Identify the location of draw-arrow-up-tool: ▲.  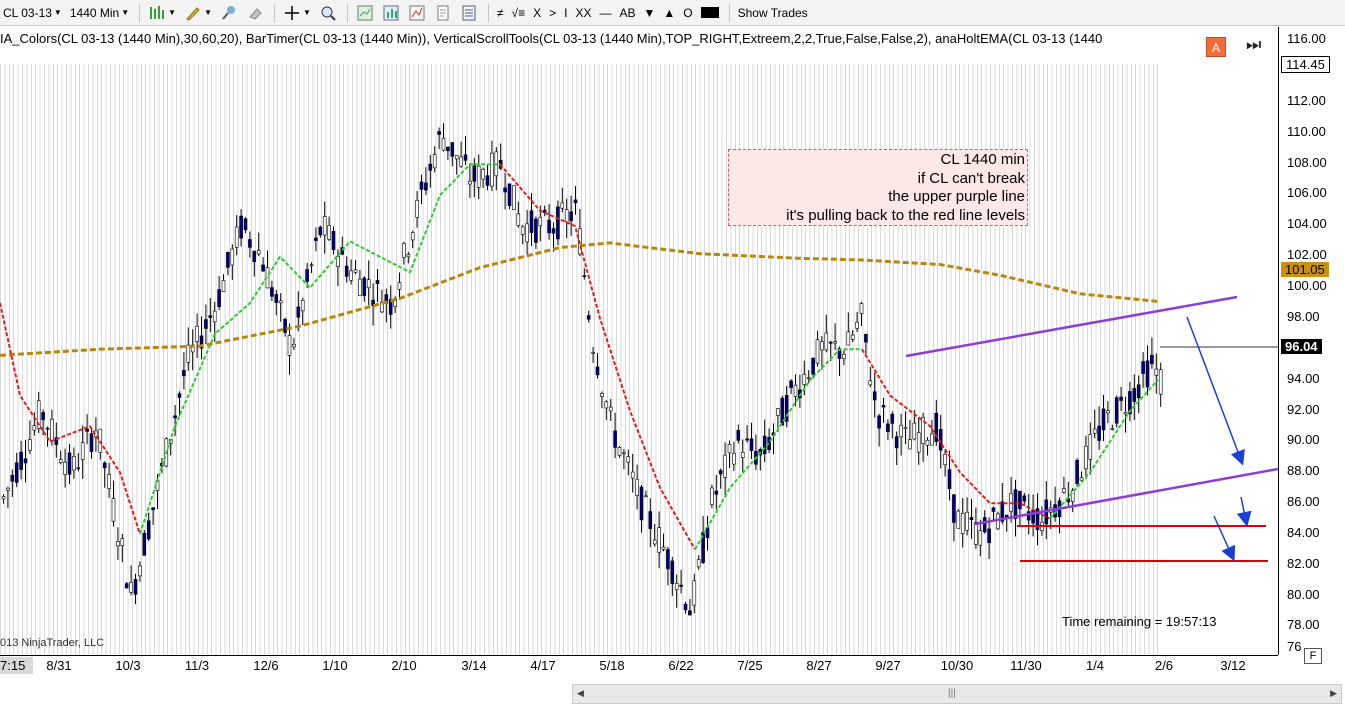
(669, 13).